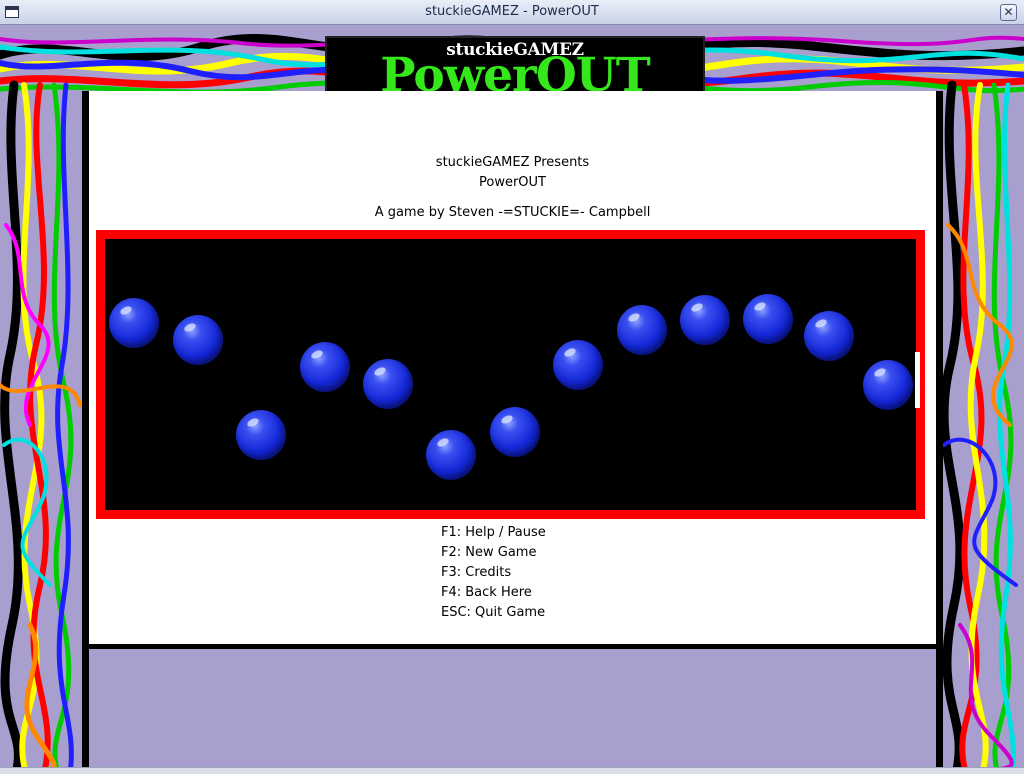 This screenshot has height=774, width=1024. I want to click on paddle, so click(917, 380).